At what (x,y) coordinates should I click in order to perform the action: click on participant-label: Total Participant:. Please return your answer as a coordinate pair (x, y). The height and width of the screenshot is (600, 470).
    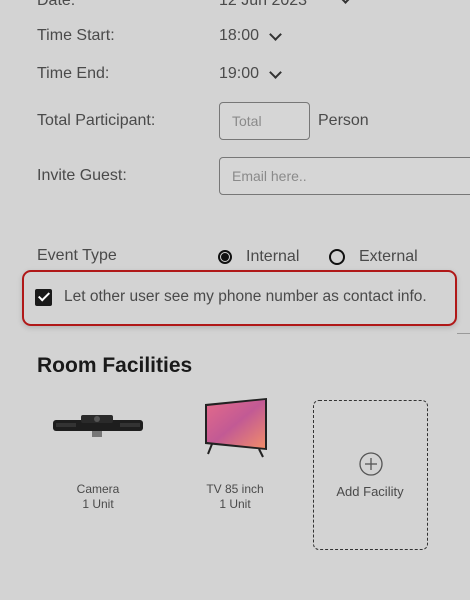
    Looking at the image, I should click on (96, 120).